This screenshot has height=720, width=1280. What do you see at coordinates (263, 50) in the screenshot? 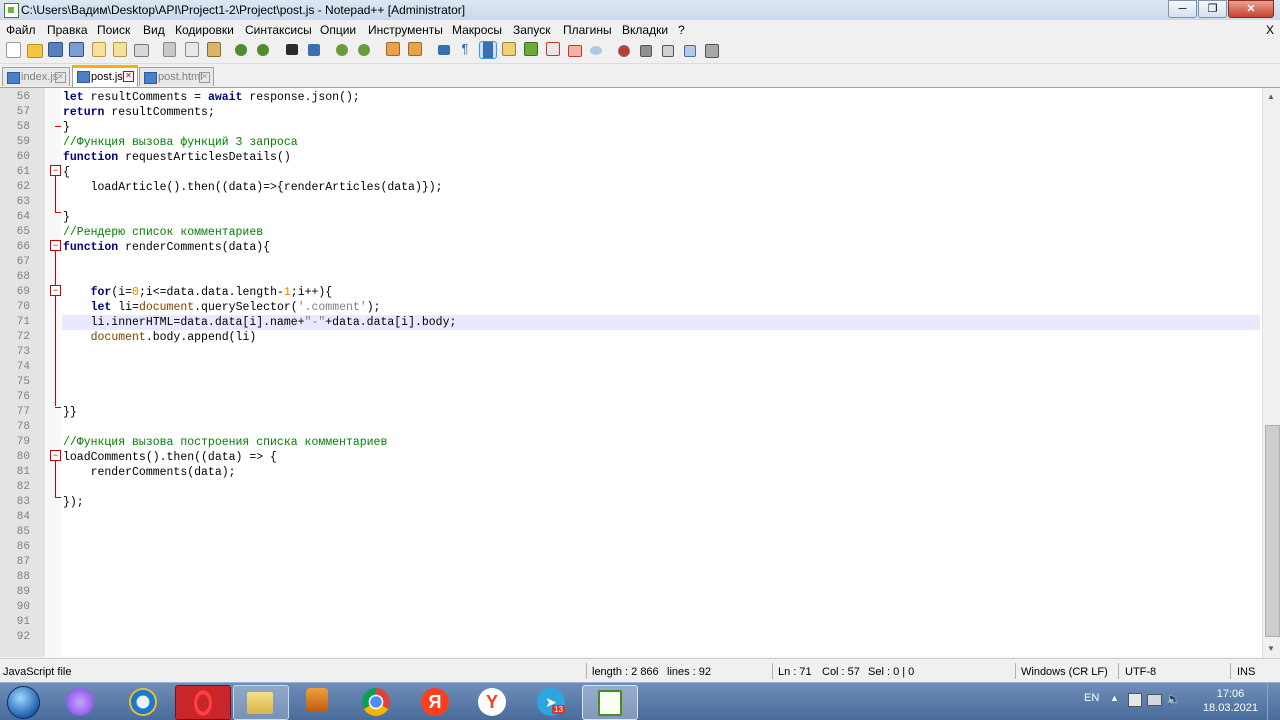
I see `redo-icon` at bounding box center [263, 50].